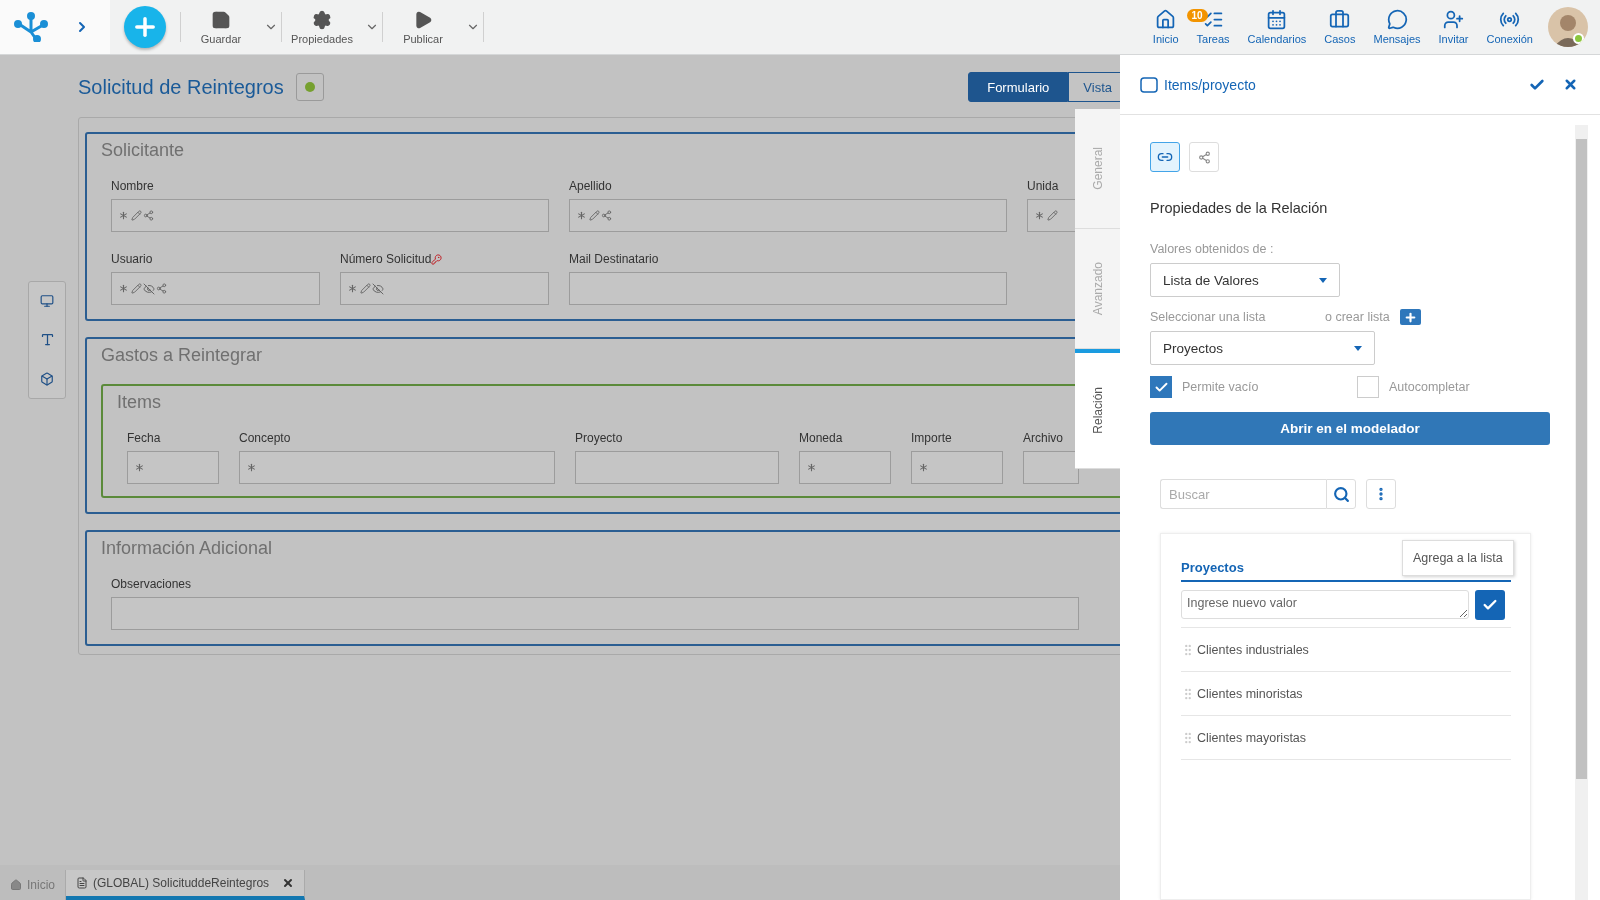 Image resolution: width=1600 pixels, height=900 pixels. Describe the element at coordinates (1165, 157) in the screenshot. I see `link-tab` at that location.